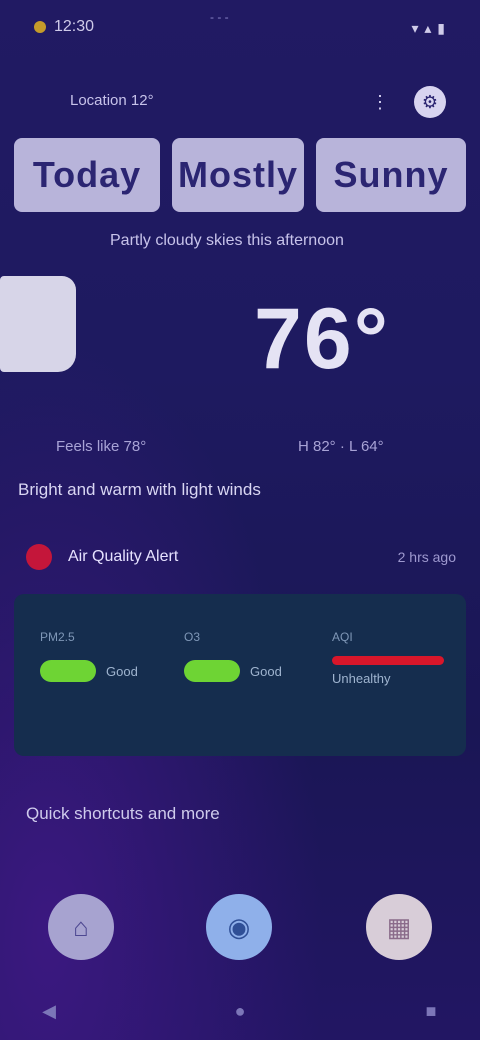 This screenshot has height=1040, width=480. What do you see at coordinates (391, 175) in the screenshot?
I see `banner-word-3: Sunny` at bounding box center [391, 175].